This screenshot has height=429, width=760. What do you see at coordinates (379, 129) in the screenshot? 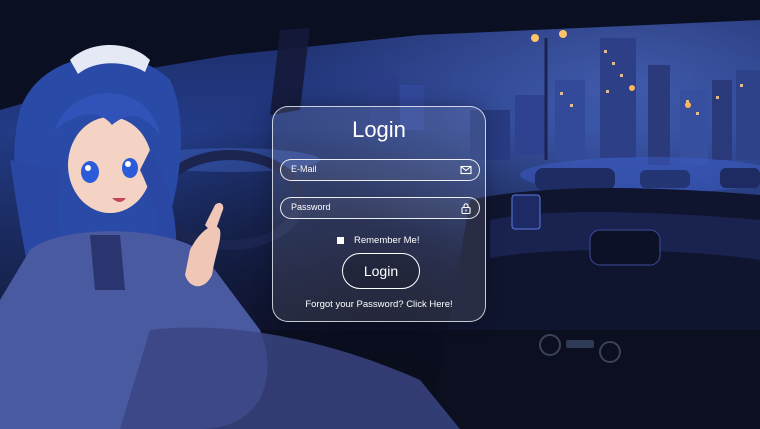
I see `login-title: Login` at bounding box center [379, 129].